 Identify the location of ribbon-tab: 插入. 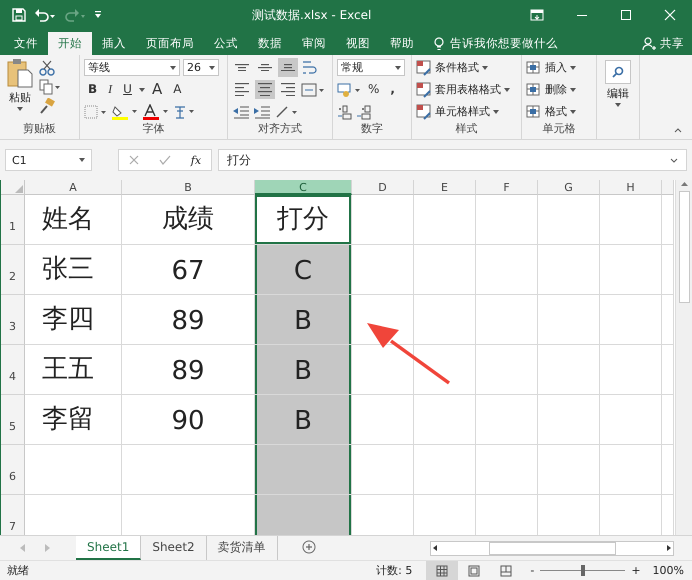
(114, 43).